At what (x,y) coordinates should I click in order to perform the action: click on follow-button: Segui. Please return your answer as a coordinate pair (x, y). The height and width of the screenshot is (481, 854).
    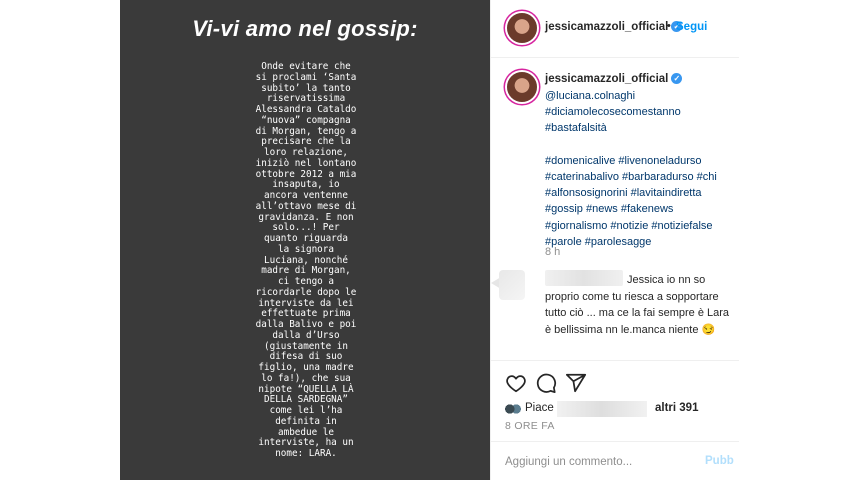
    Looking at the image, I should click on (691, 27).